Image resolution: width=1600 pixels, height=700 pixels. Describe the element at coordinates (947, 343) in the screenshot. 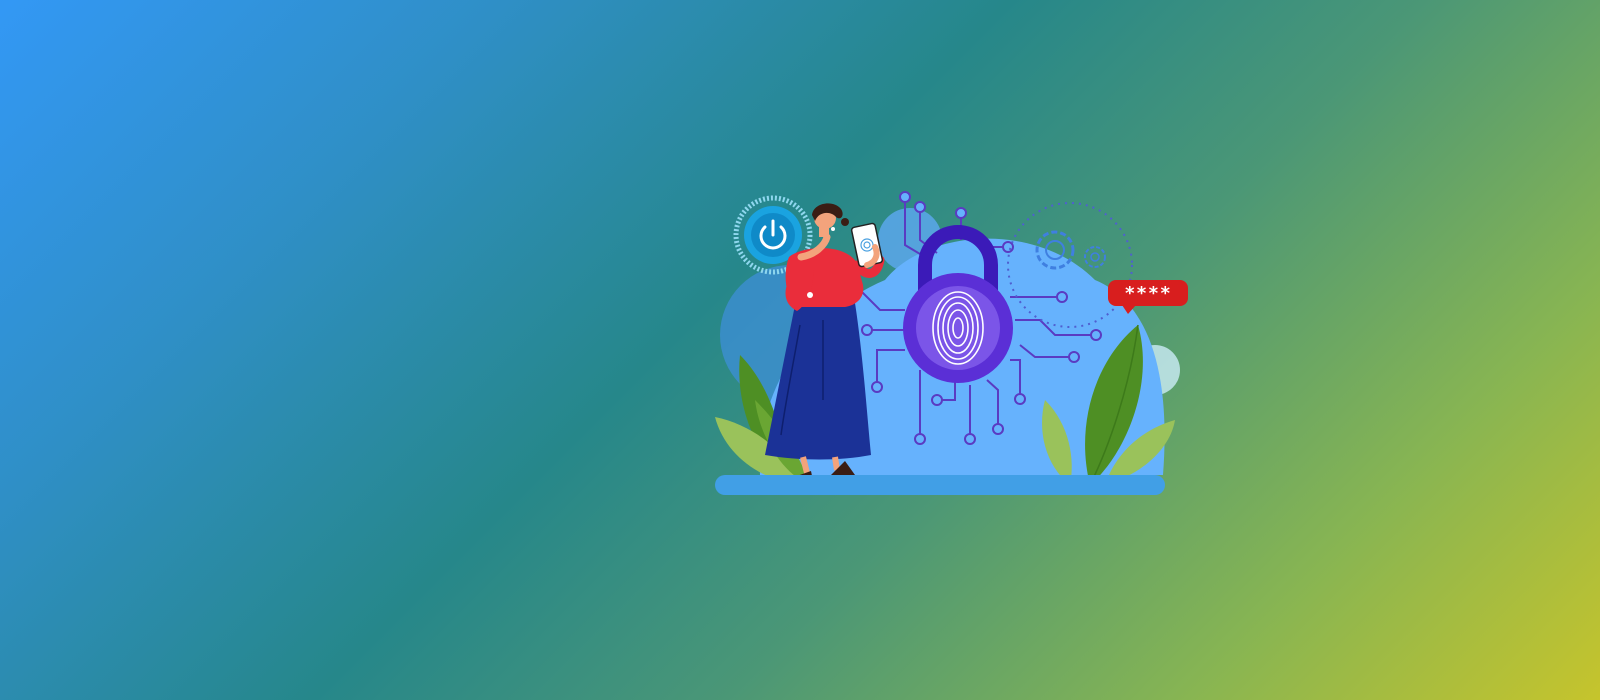

I see `illustration-svg` at that location.